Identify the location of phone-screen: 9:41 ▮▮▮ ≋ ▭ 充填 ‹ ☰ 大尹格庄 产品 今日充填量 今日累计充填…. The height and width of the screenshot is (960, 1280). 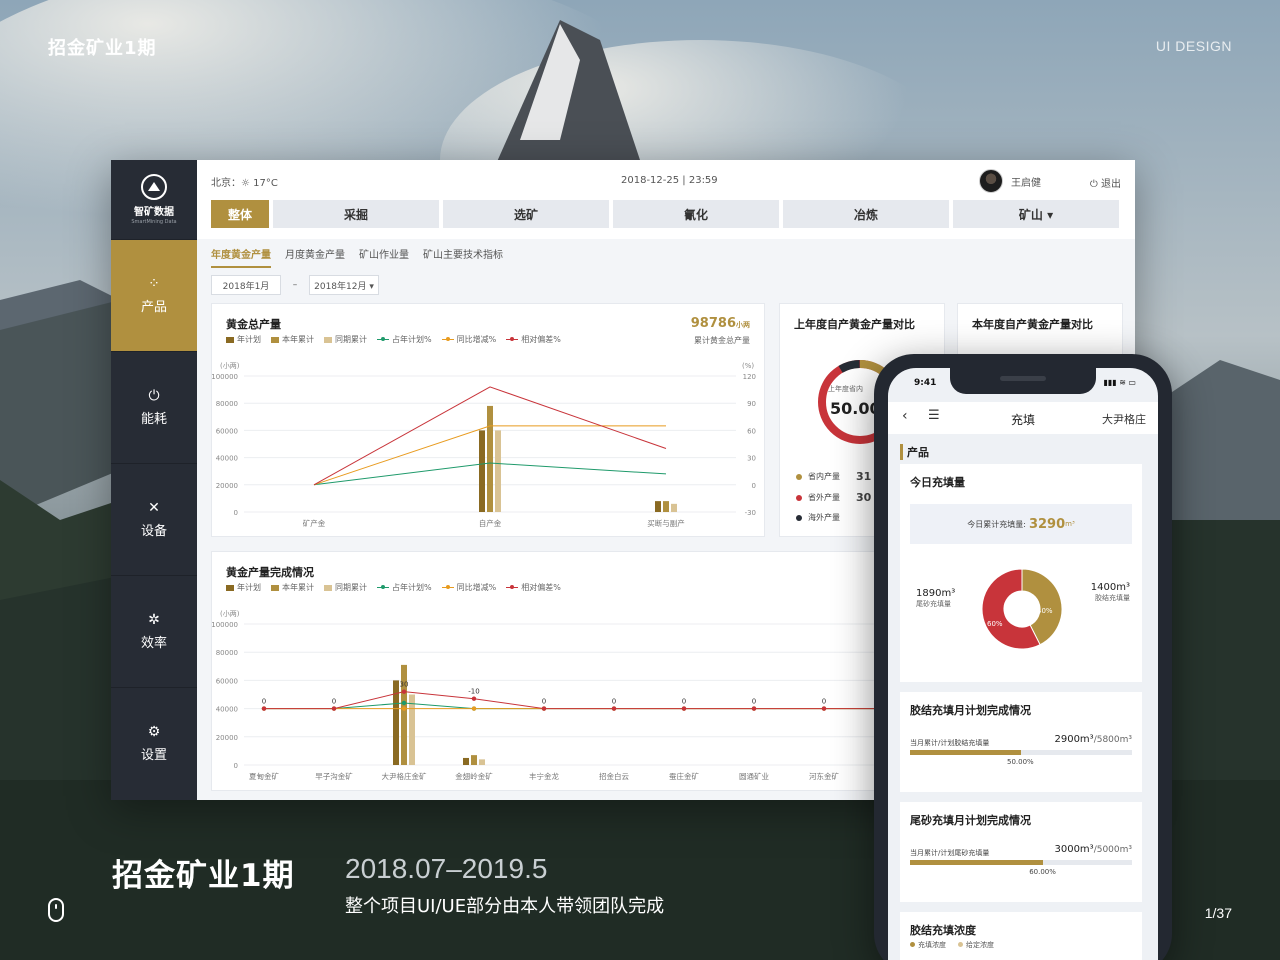
(1023, 664).